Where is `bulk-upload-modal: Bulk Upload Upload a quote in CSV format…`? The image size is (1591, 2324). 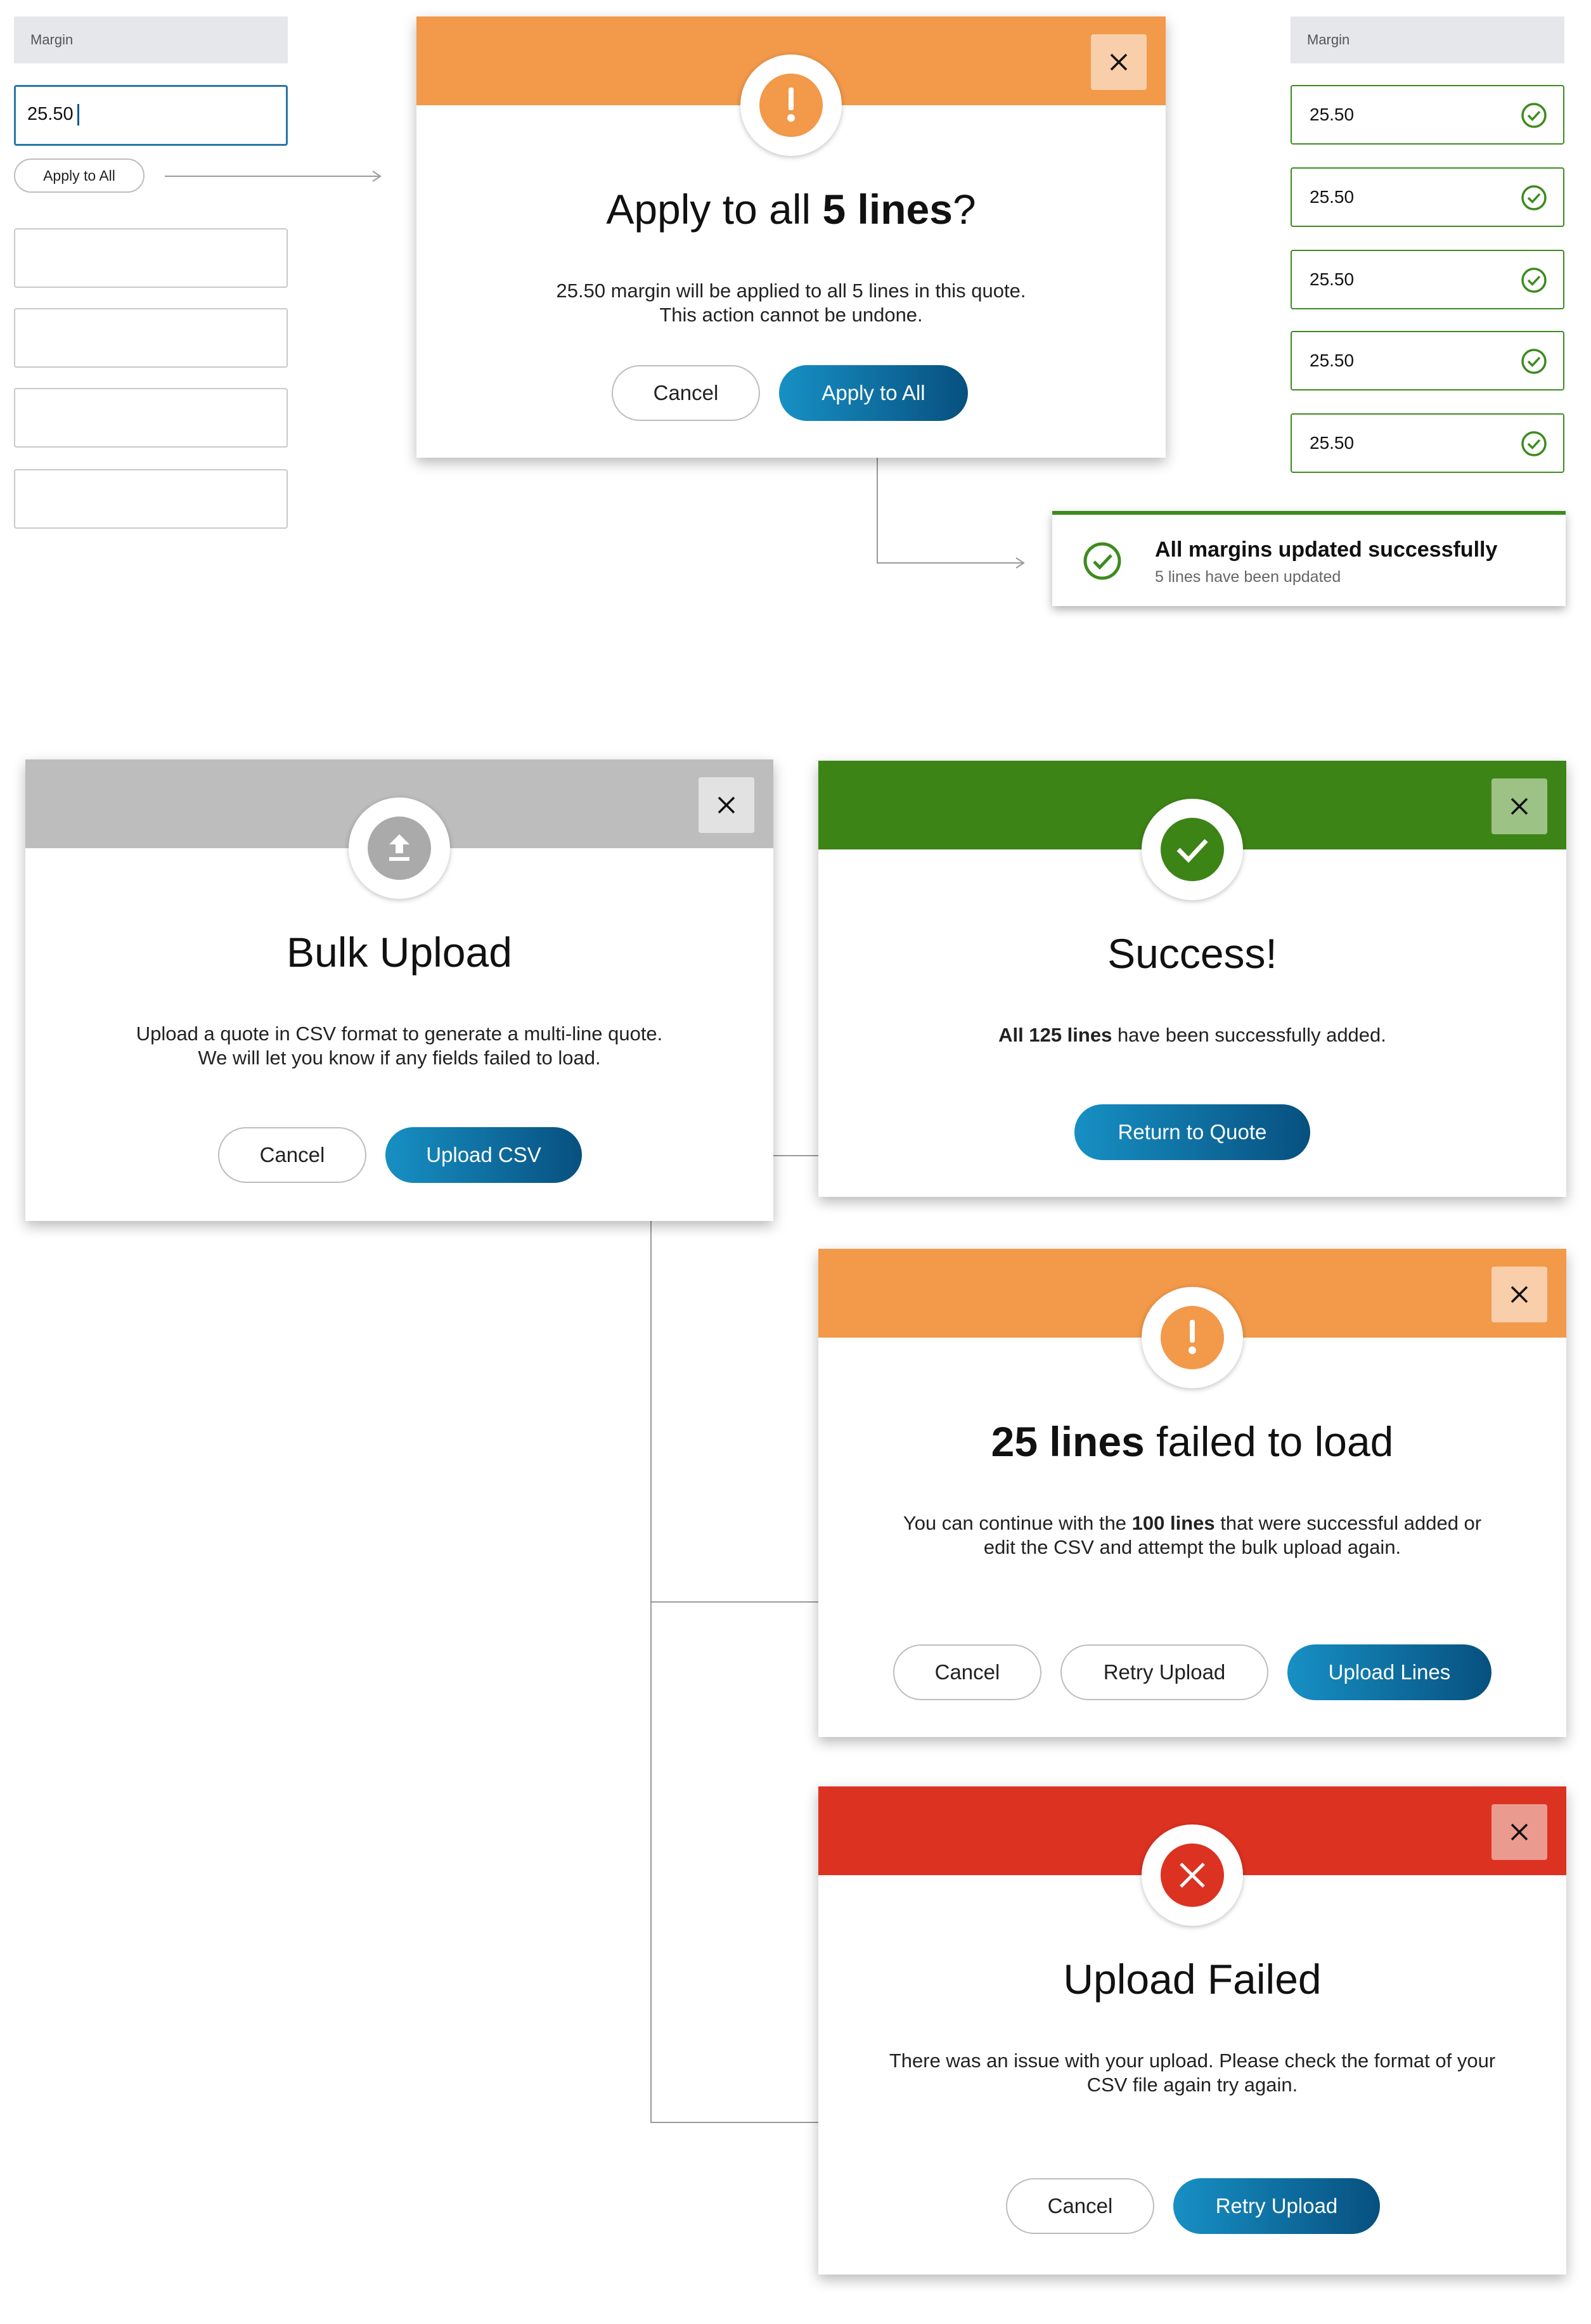
bulk-upload-modal: Bulk Upload Upload a quote in CSV format… is located at coordinates (399, 990).